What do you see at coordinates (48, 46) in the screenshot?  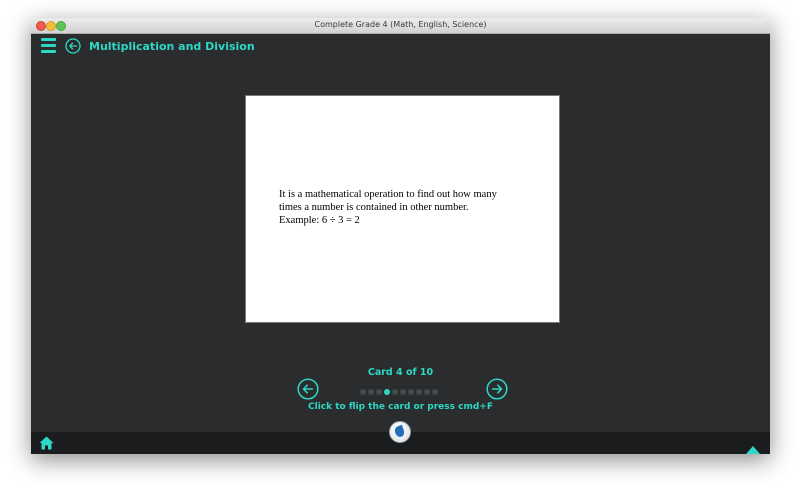 I see `menu-icon` at bounding box center [48, 46].